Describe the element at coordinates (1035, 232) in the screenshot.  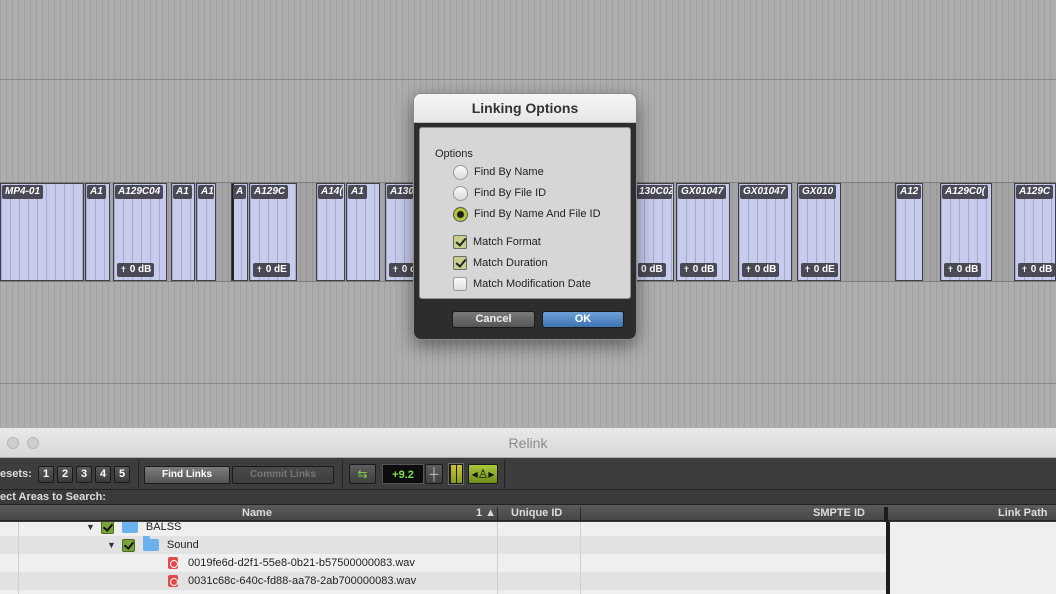
I see `audio-clip: A129C ✝ 0 dB` at that location.